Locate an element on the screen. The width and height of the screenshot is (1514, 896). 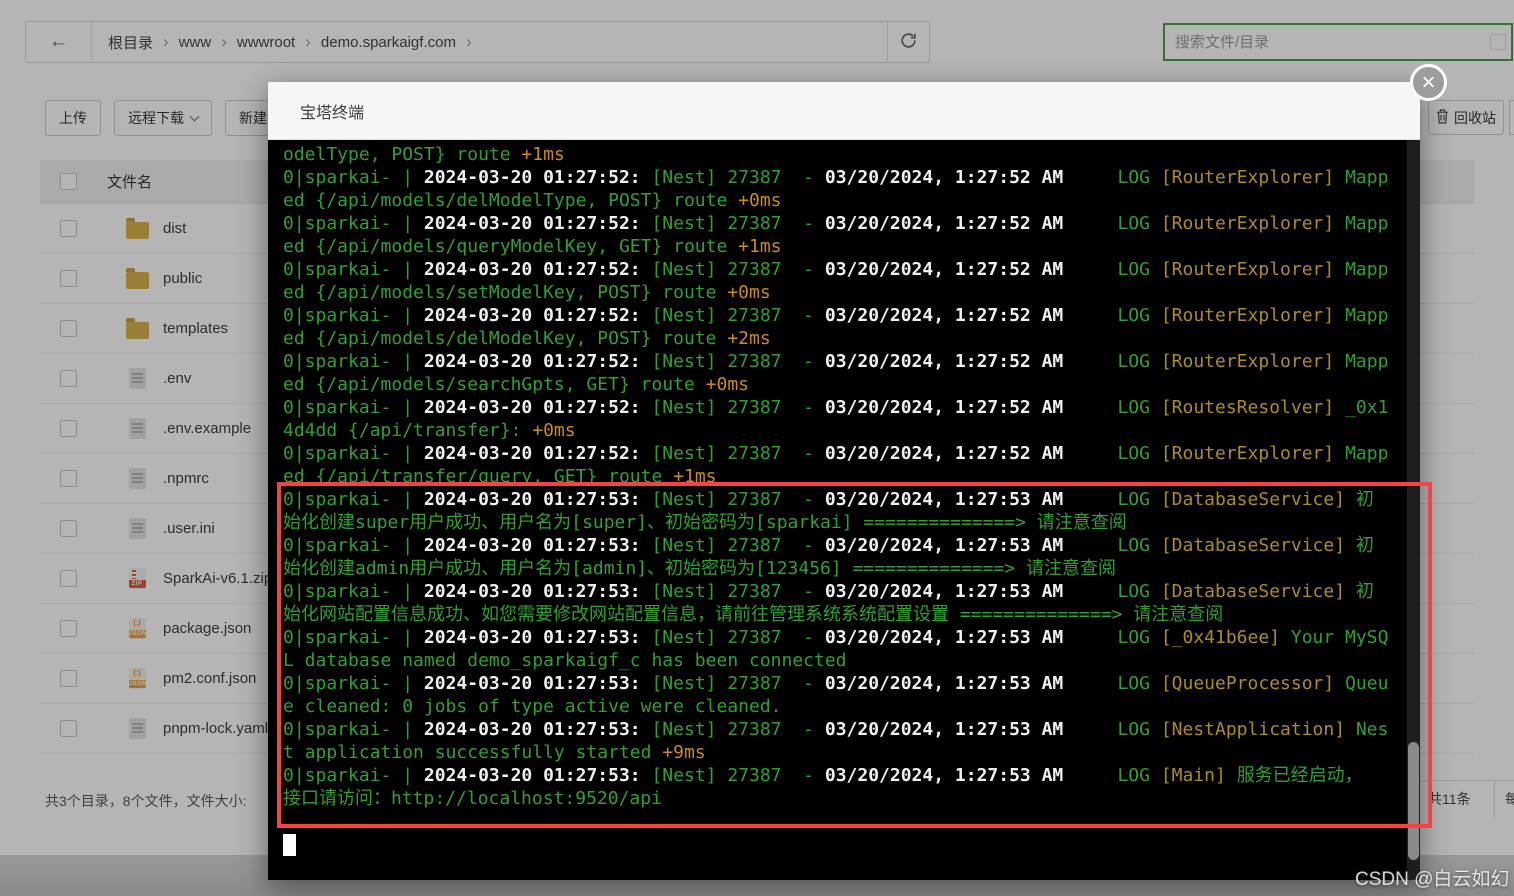
terminal-text: [Main] is located at coordinates (1198, 775).